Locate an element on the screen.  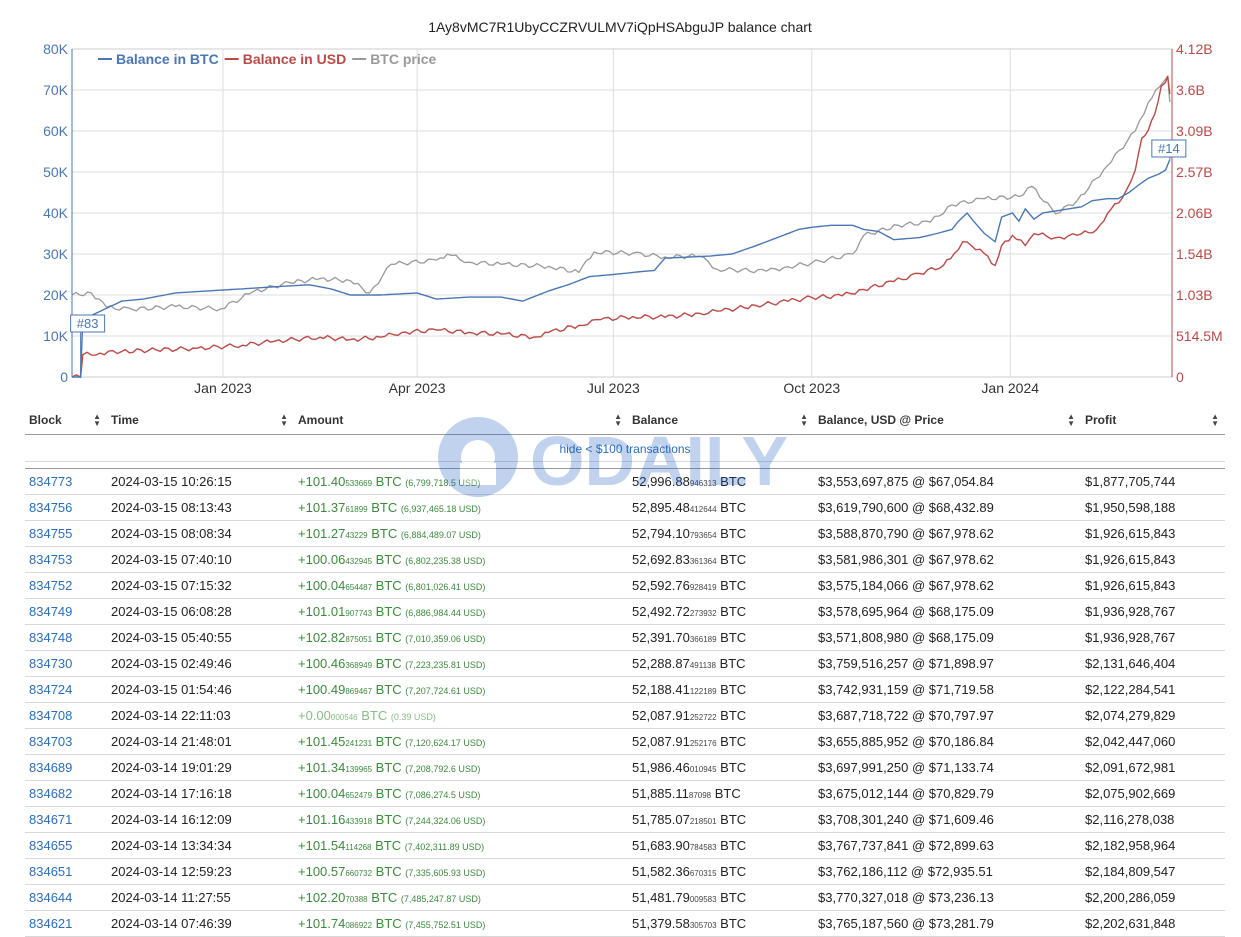
amount-value: +101.3761899 BTC (6,937,465.18 USD) is located at coordinates (389, 507).